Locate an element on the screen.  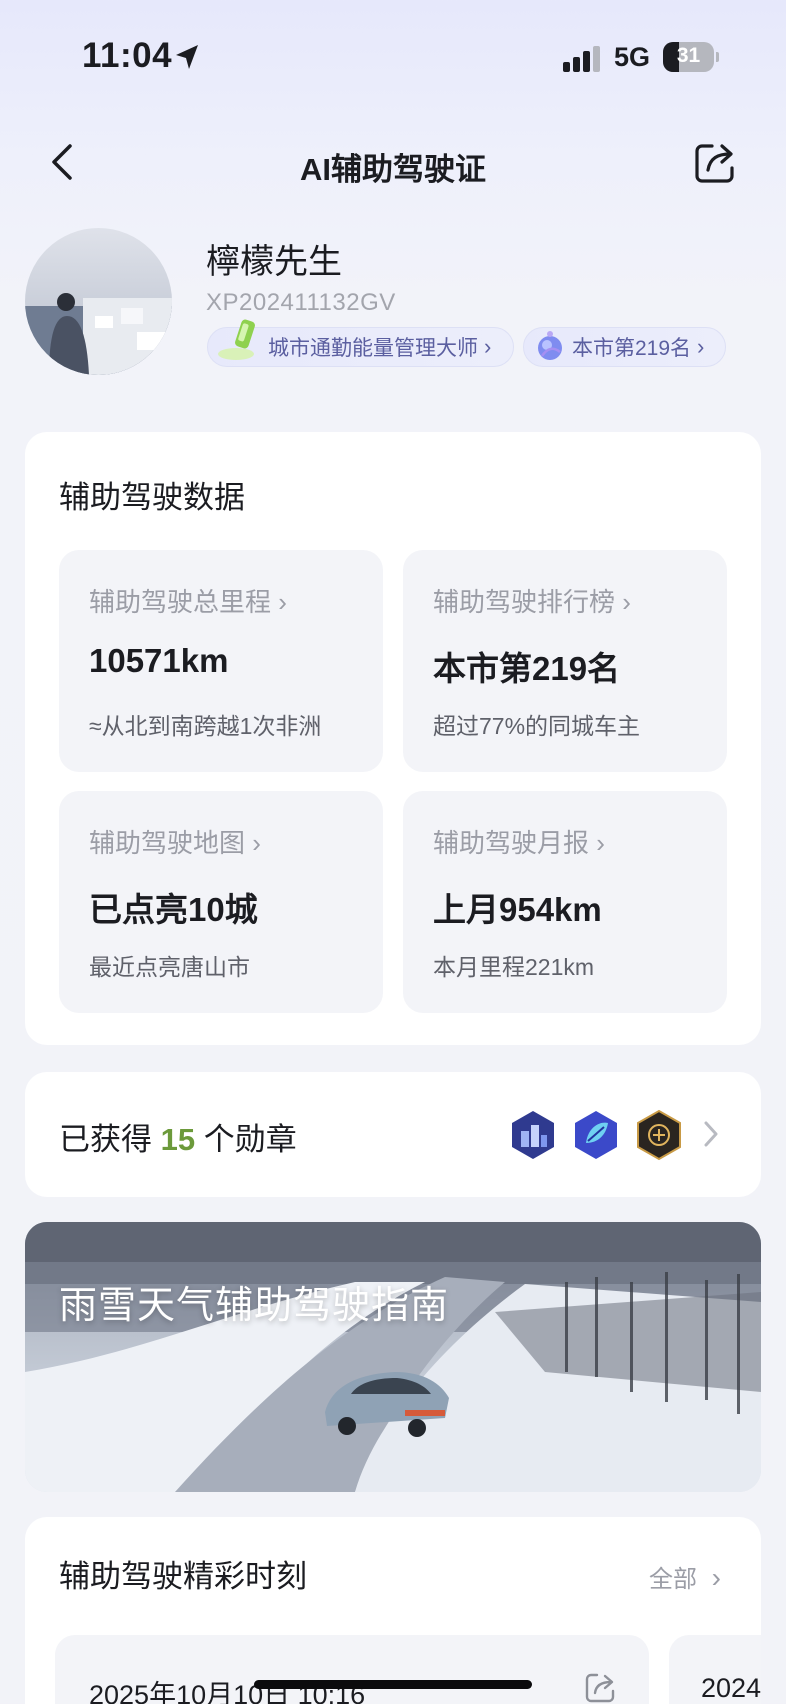
badges-card: 已获得 15 个勋章 is located at coordinates (393, 1134).